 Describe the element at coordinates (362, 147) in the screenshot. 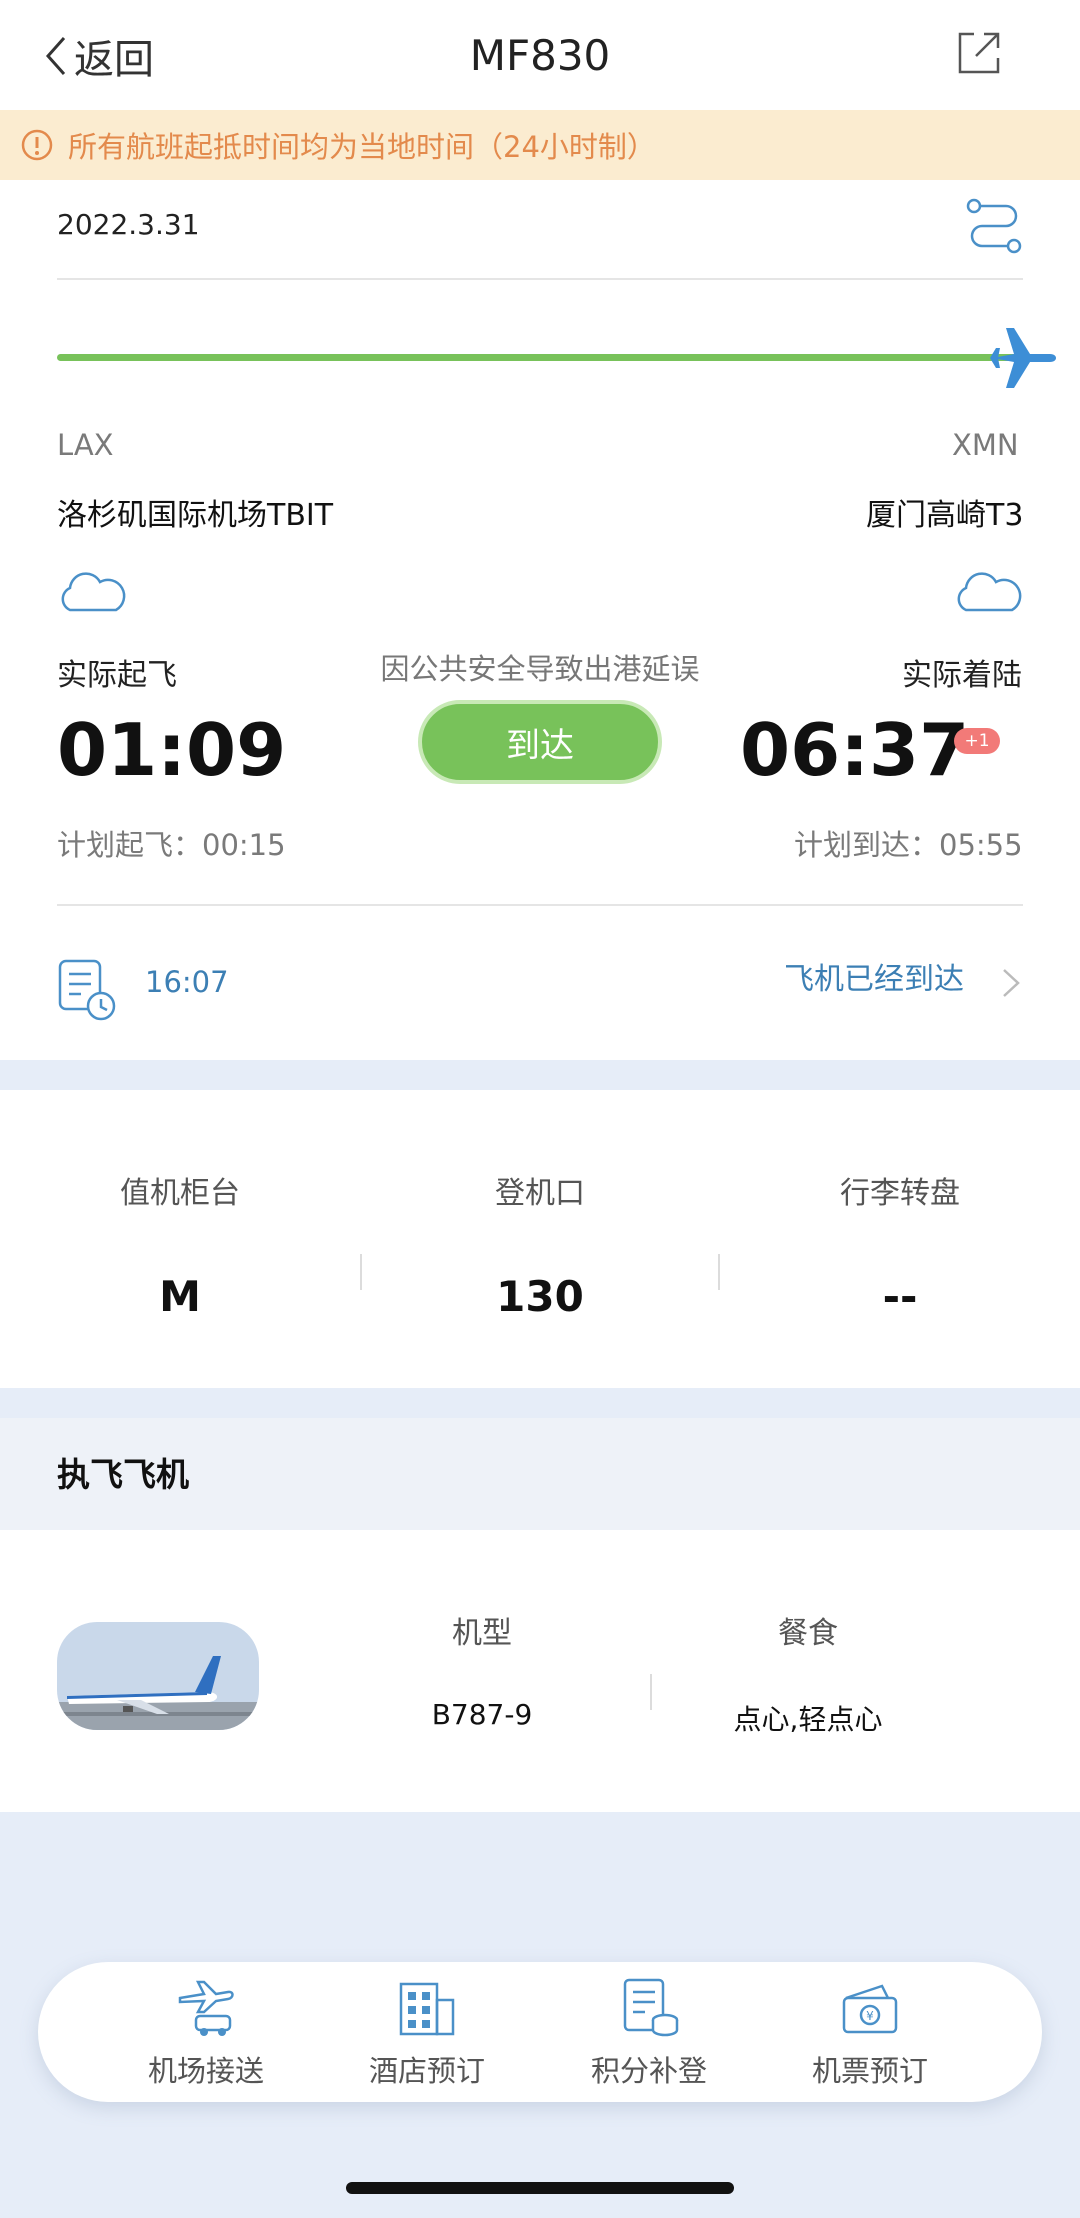

I see `notice-text: 所有航班起抵时间均为当地时间（24小时制）` at that location.